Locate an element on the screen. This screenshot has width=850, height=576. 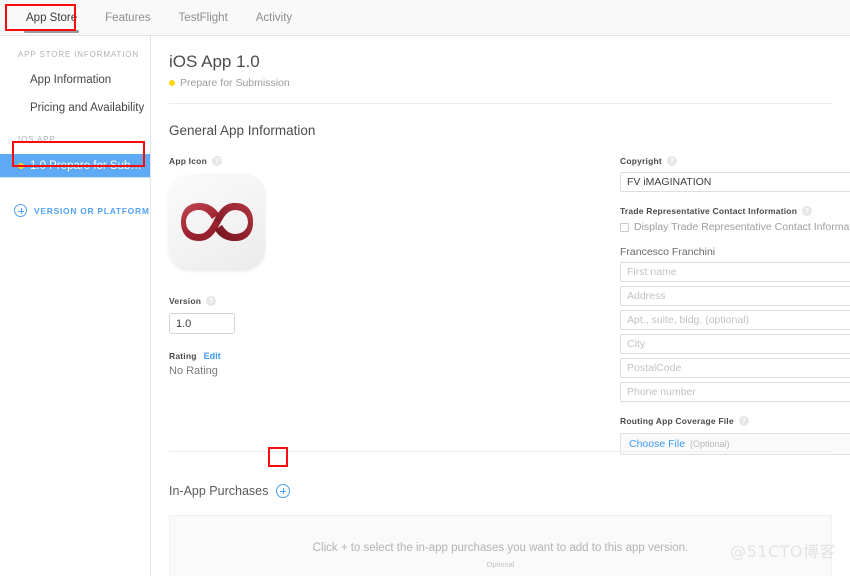
copyright-label-row: Copyright ? is located at coordinates (735, 161).